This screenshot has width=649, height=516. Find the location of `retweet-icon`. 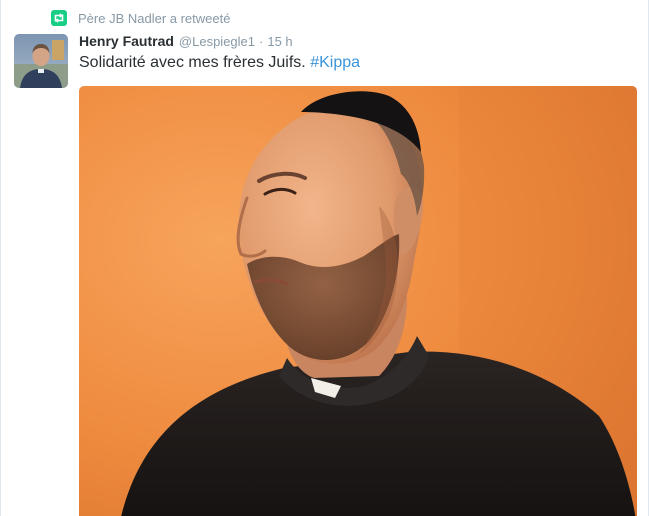

retweet-icon is located at coordinates (59, 18).